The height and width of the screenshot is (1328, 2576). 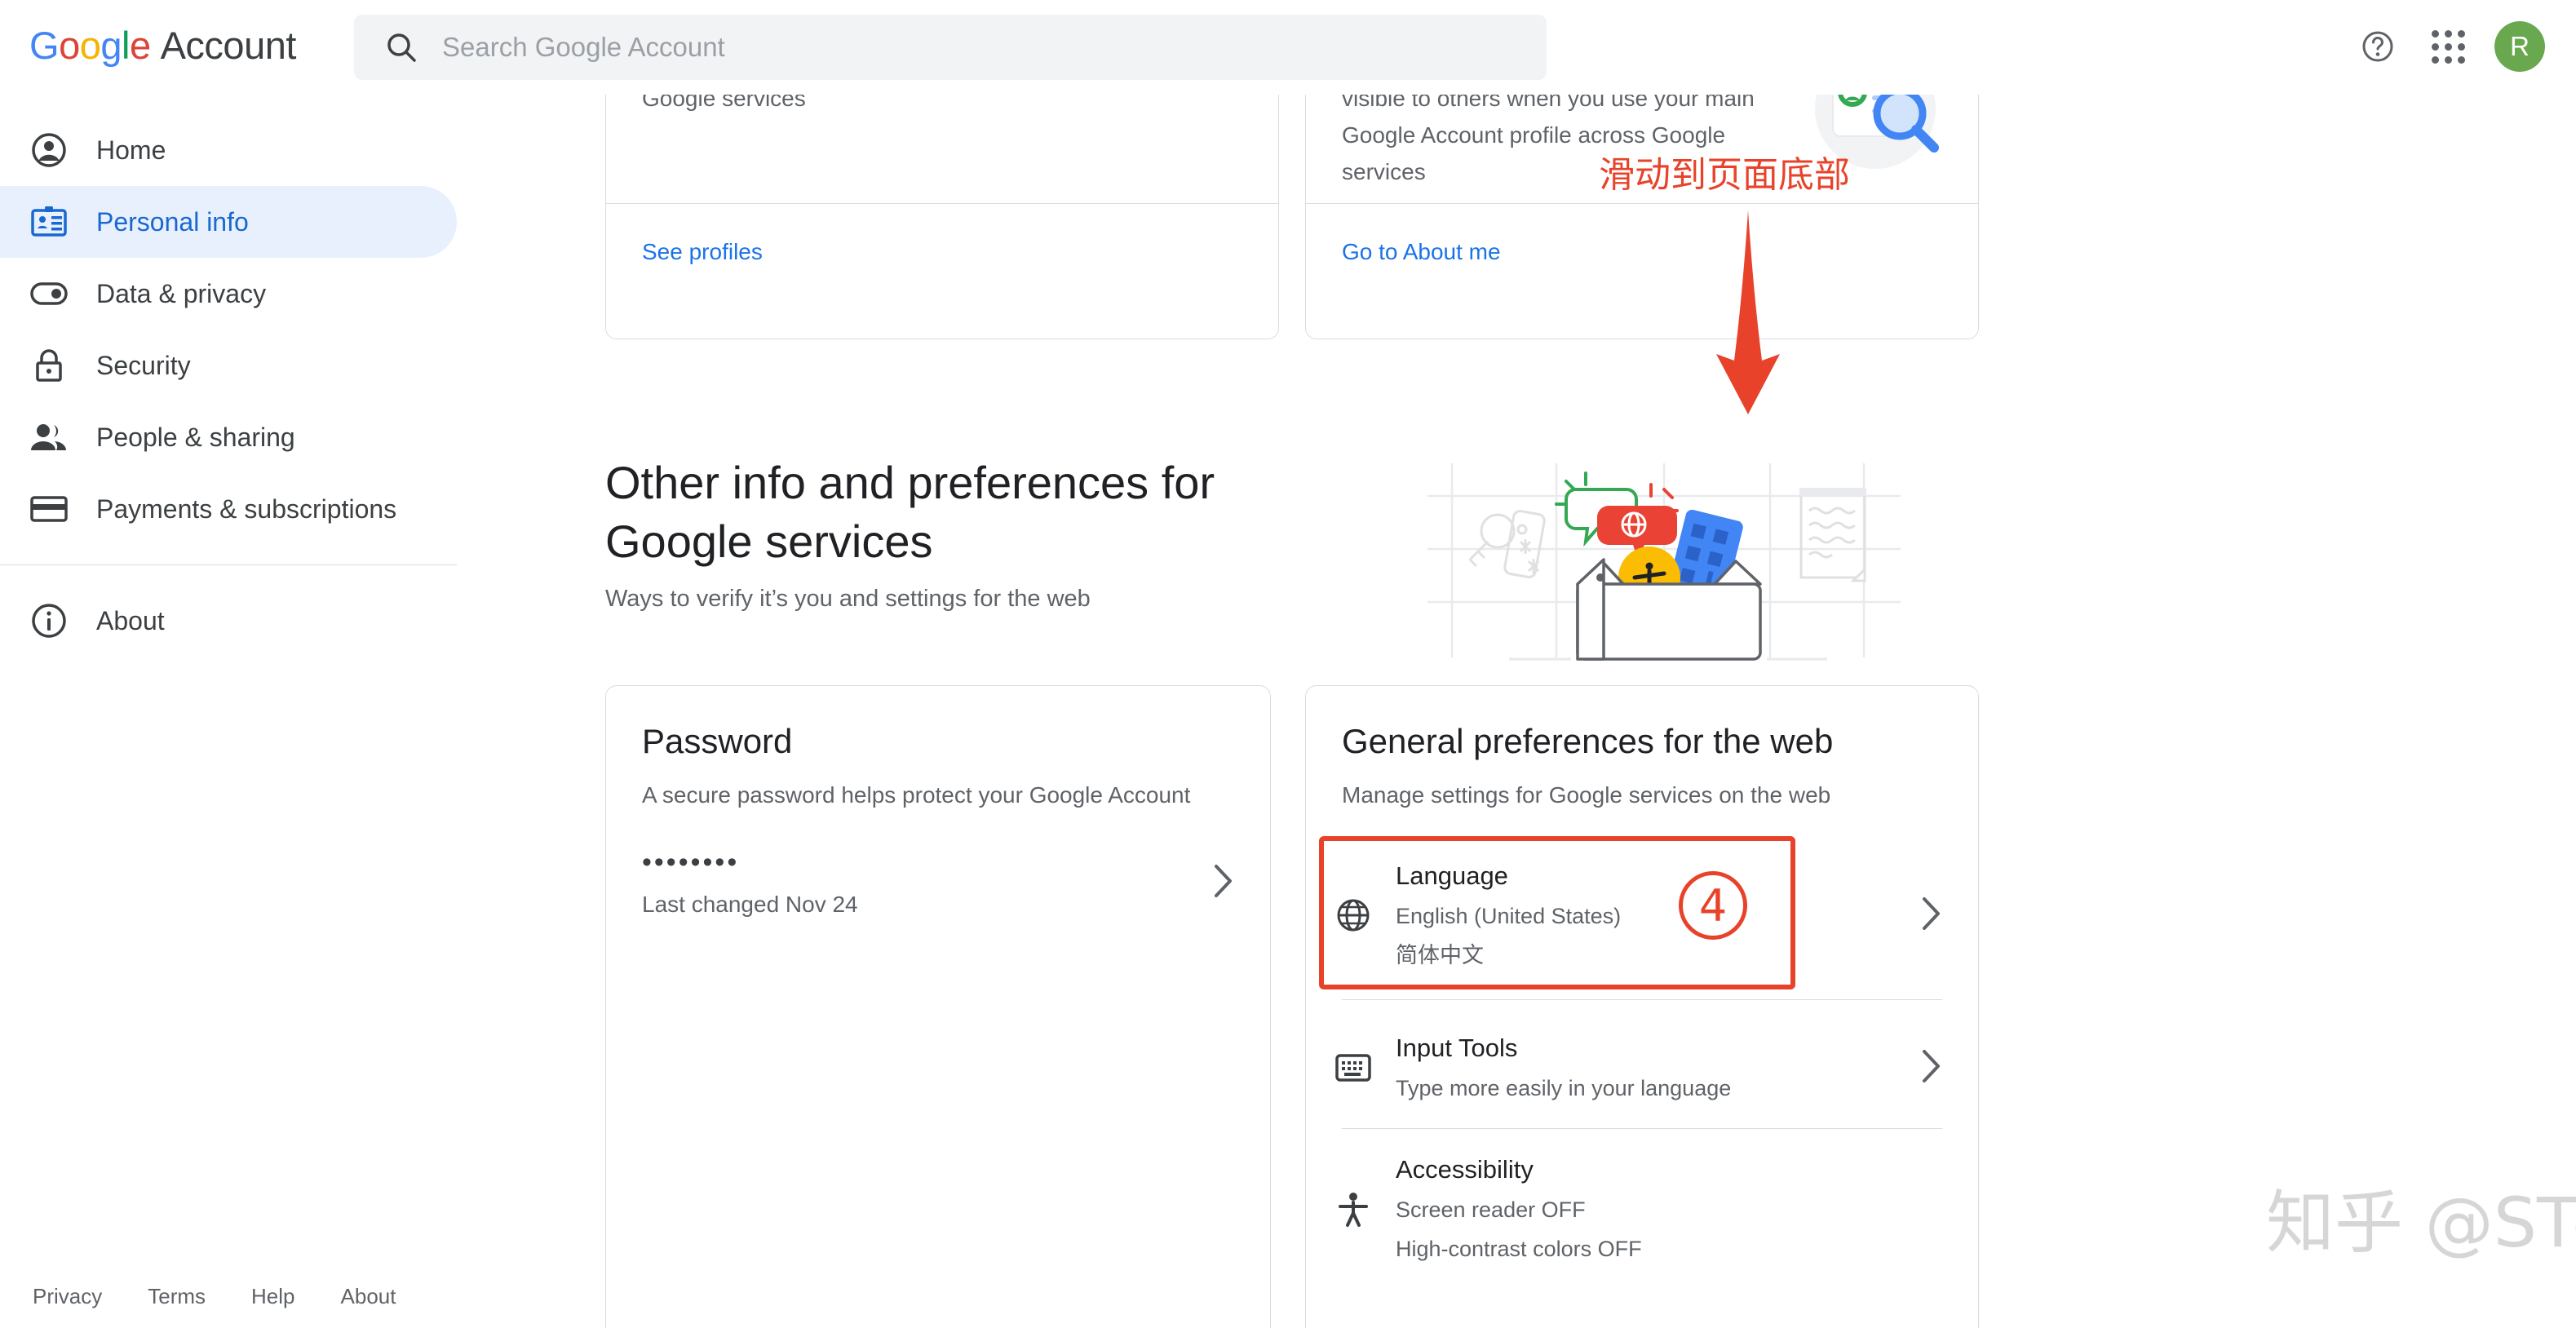 What do you see at coordinates (1664, 557) in the screenshot?
I see `box-with-items-illustration` at bounding box center [1664, 557].